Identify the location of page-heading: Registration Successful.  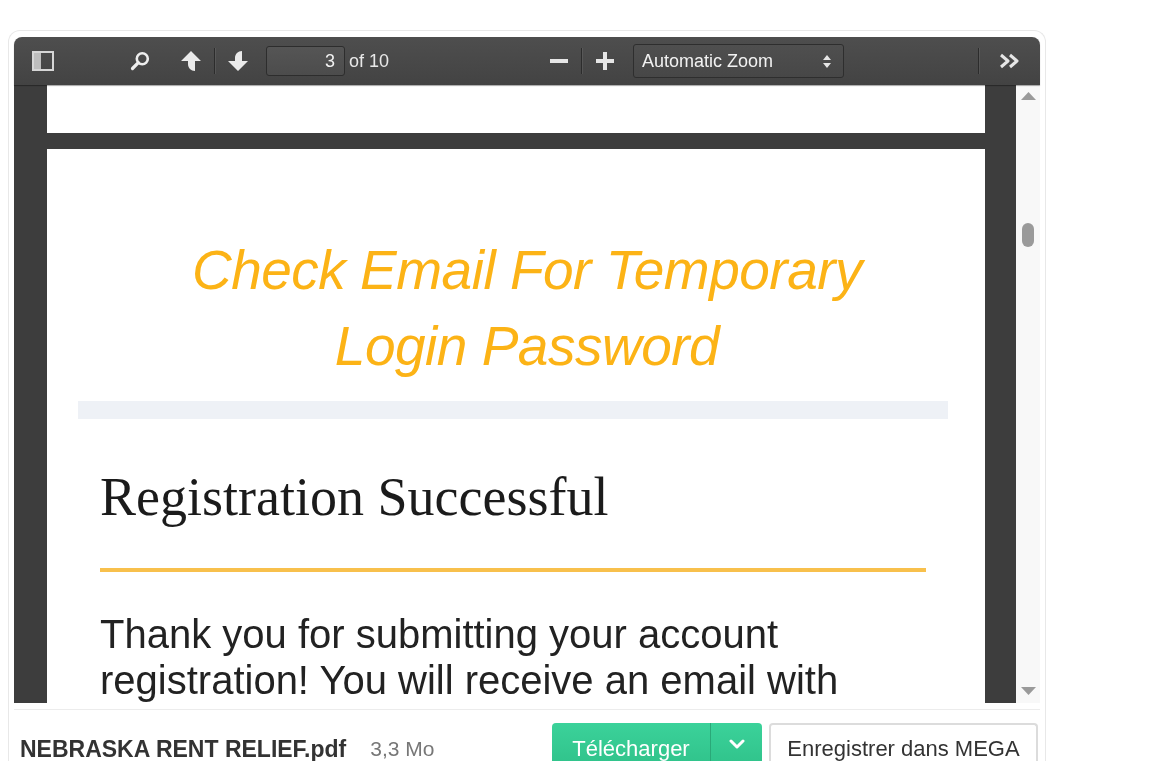
(355, 497).